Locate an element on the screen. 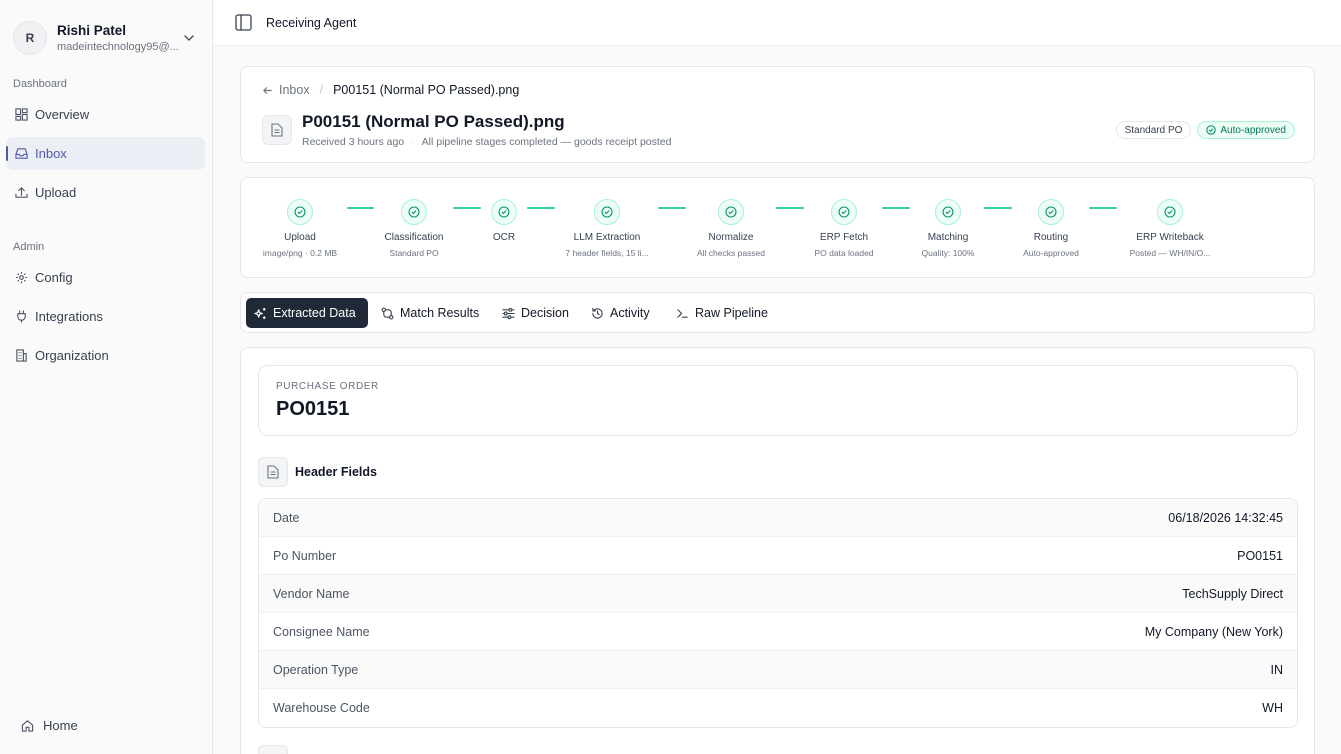  tab-label: Activity is located at coordinates (630, 313).